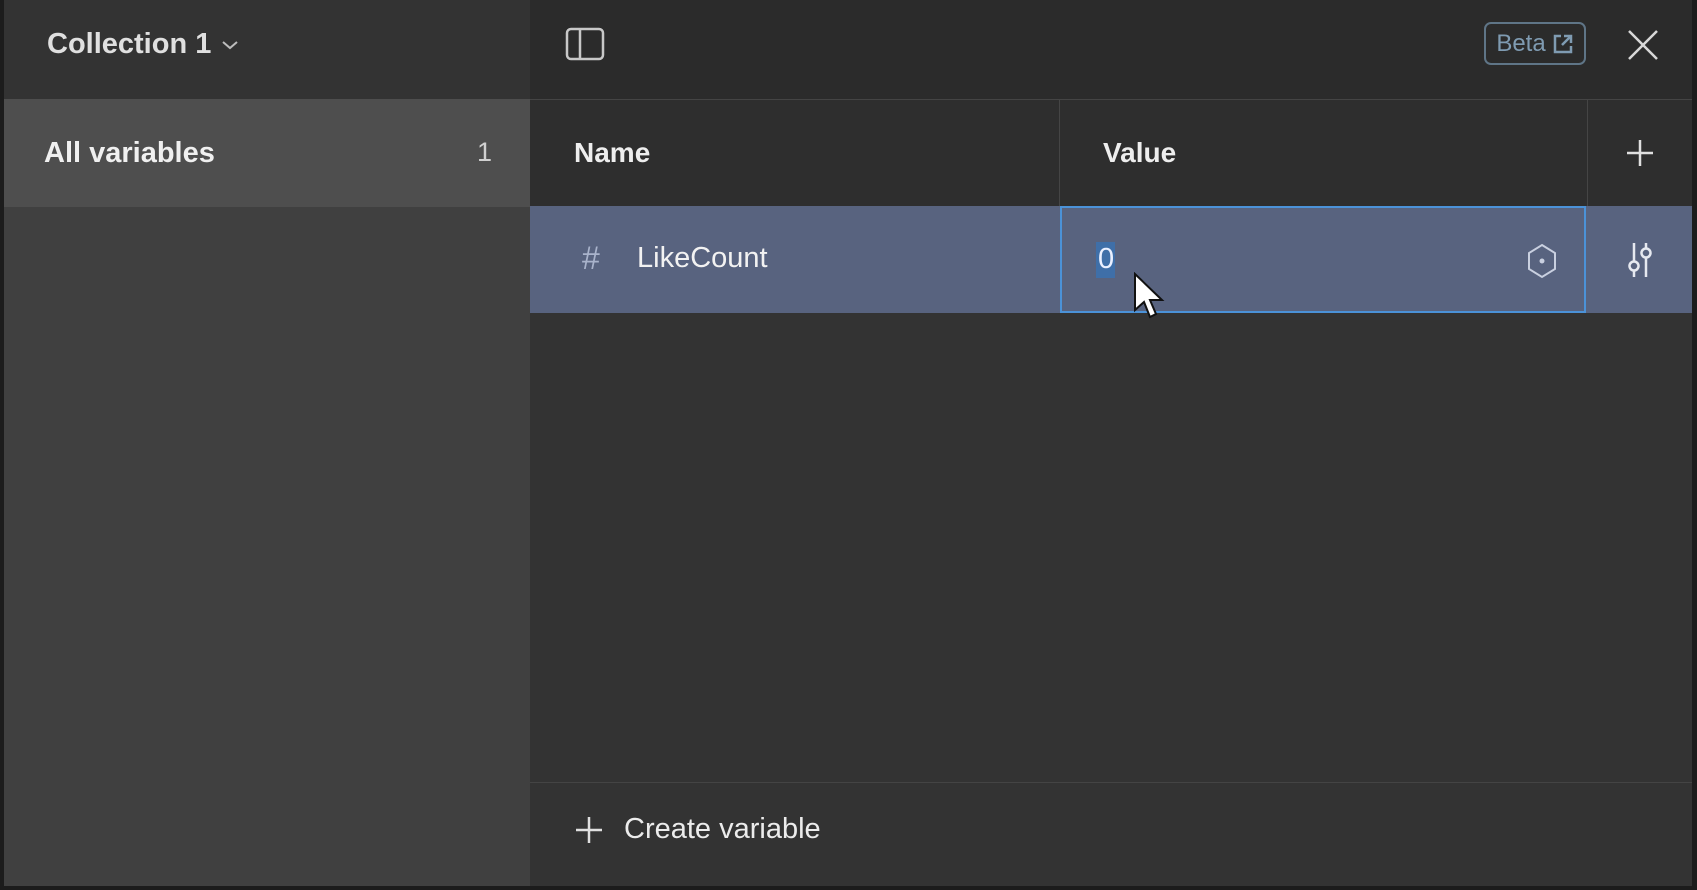 The height and width of the screenshot is (890, 1697). Describe the element at coordinates (230, 44) in the screenshot. I see `chevron-down-icon` at that location.